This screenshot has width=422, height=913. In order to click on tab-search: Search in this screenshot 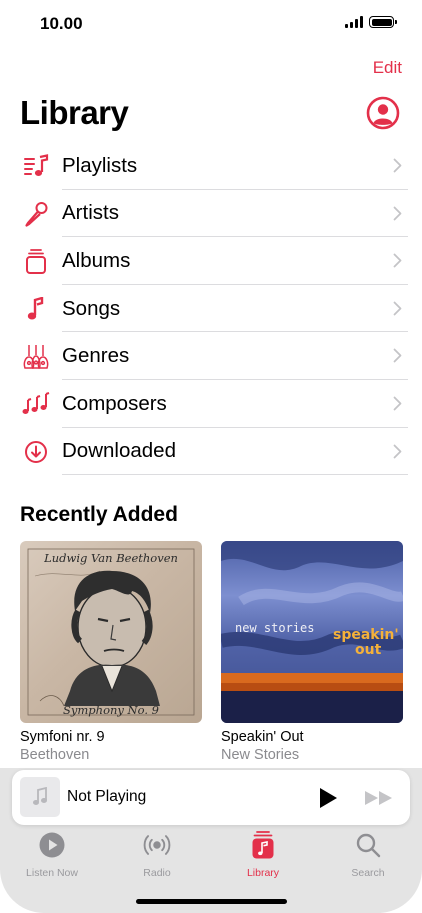, I will do `click(368, 854)`.